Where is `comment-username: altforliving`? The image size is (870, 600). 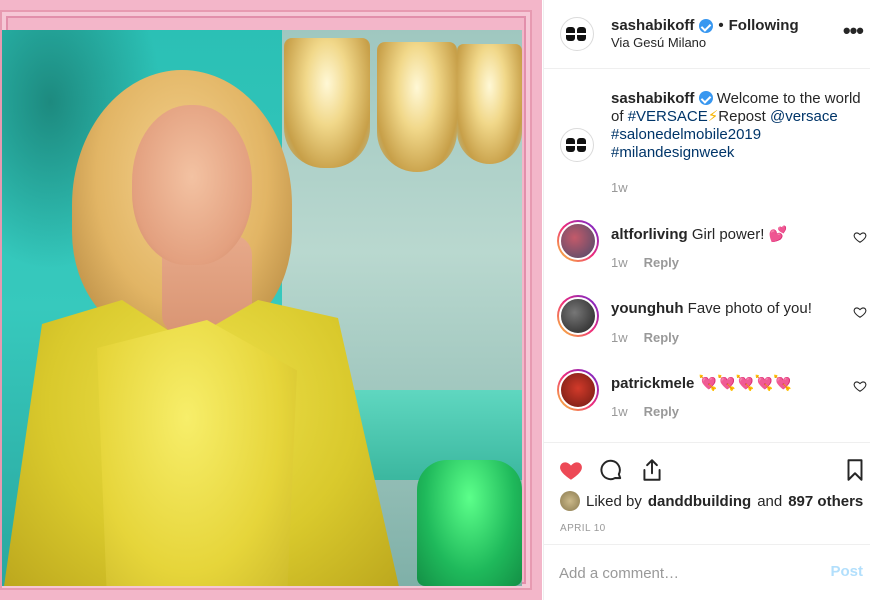
comment-username: altforliving is located at coordinates (649, 234).